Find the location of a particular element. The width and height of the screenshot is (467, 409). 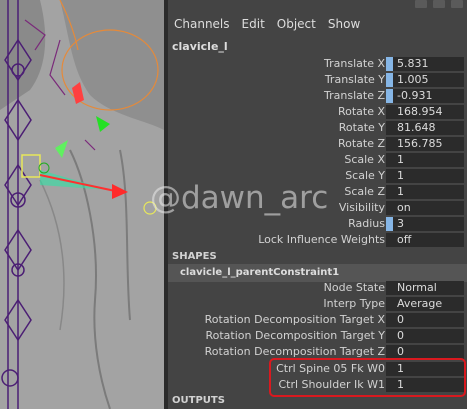

channel-box-menubar: Channels Edit Object Show is located at coordinates (267, 24).